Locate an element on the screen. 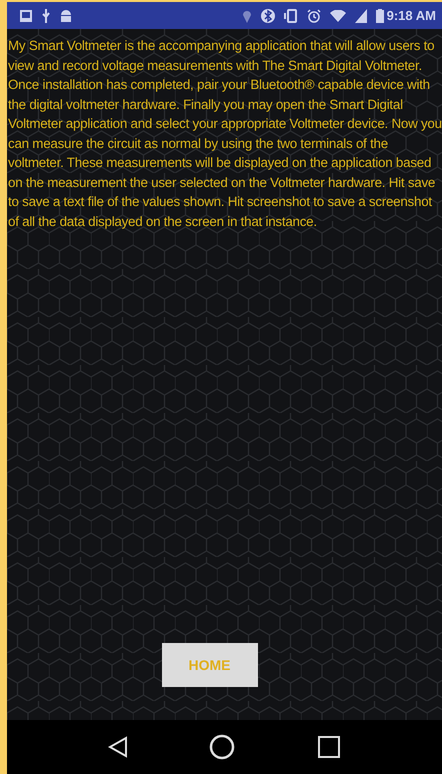  battery-icon is located at coordinates (380, 15).